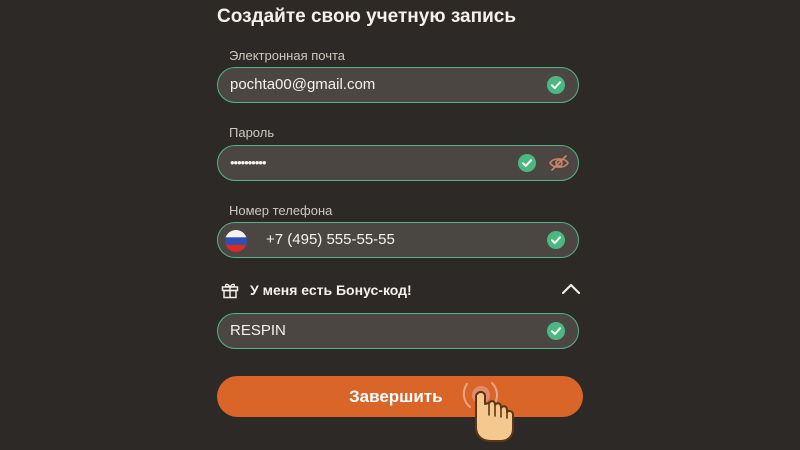 Image resolution: width=800 pixels, height=450 pixels. What do you see at coordinates (287, 55) in the screenshot?
I see `email-label: Электронная почта` at bounding box center [287, 55].